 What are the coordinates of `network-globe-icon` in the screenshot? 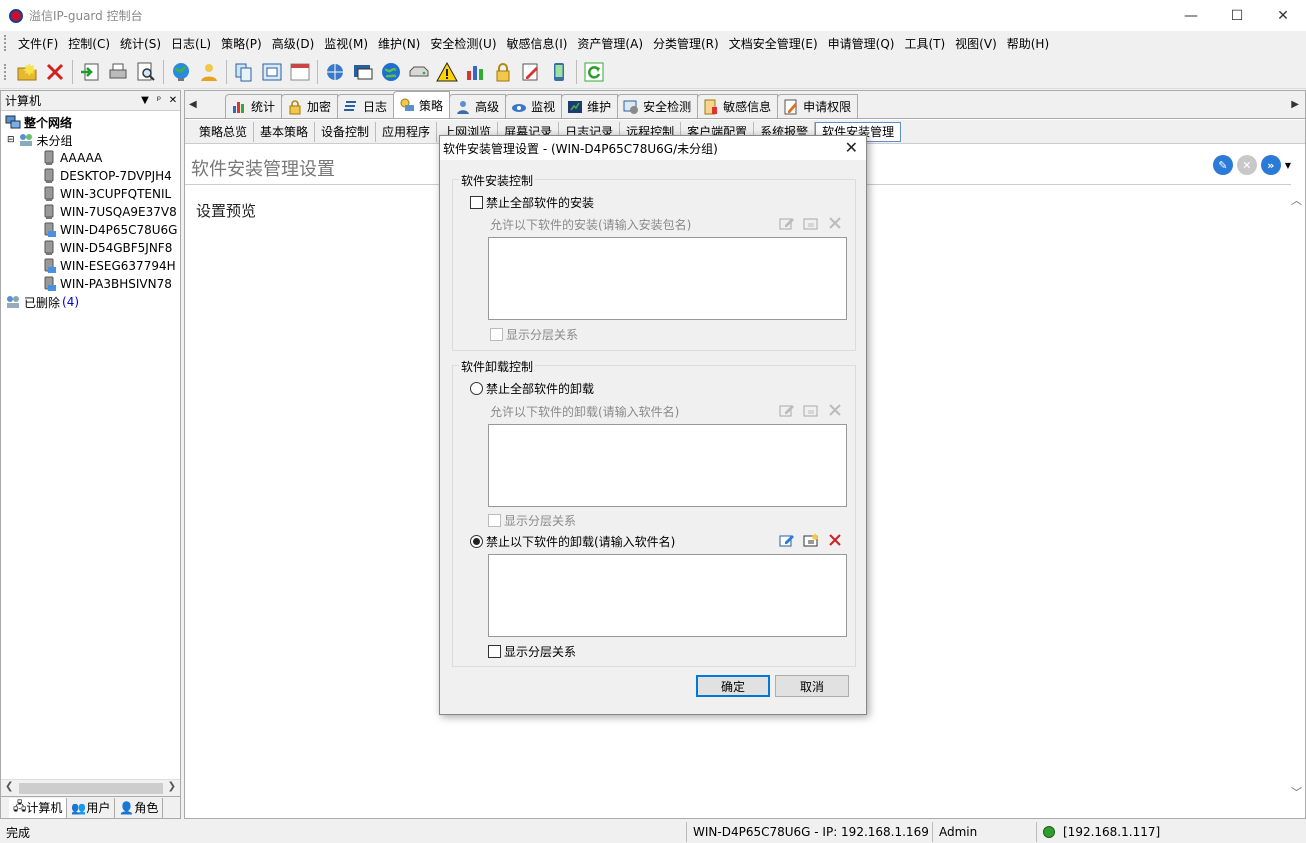 It's located at (181, 72).